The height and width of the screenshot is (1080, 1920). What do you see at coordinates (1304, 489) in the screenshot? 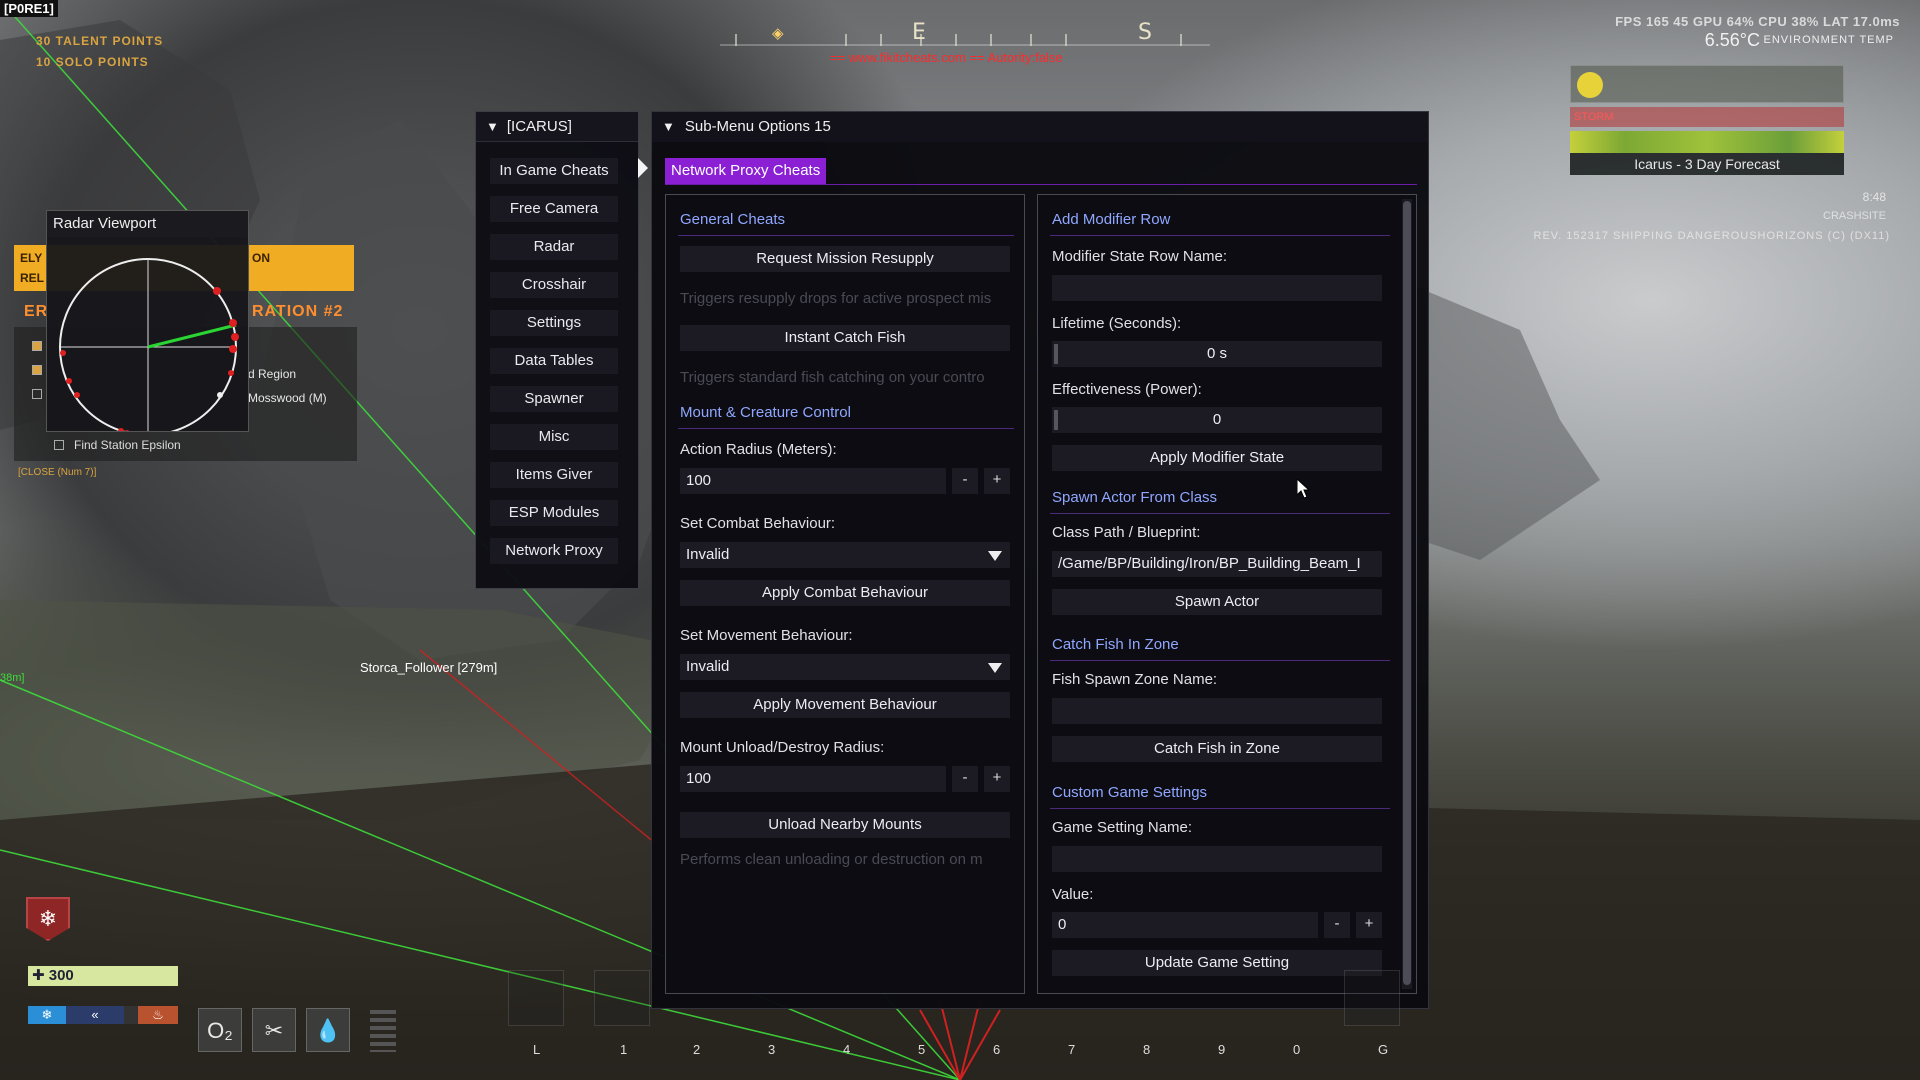
I see `mouse-cursor-icon` at bounding box center [1304, 489].